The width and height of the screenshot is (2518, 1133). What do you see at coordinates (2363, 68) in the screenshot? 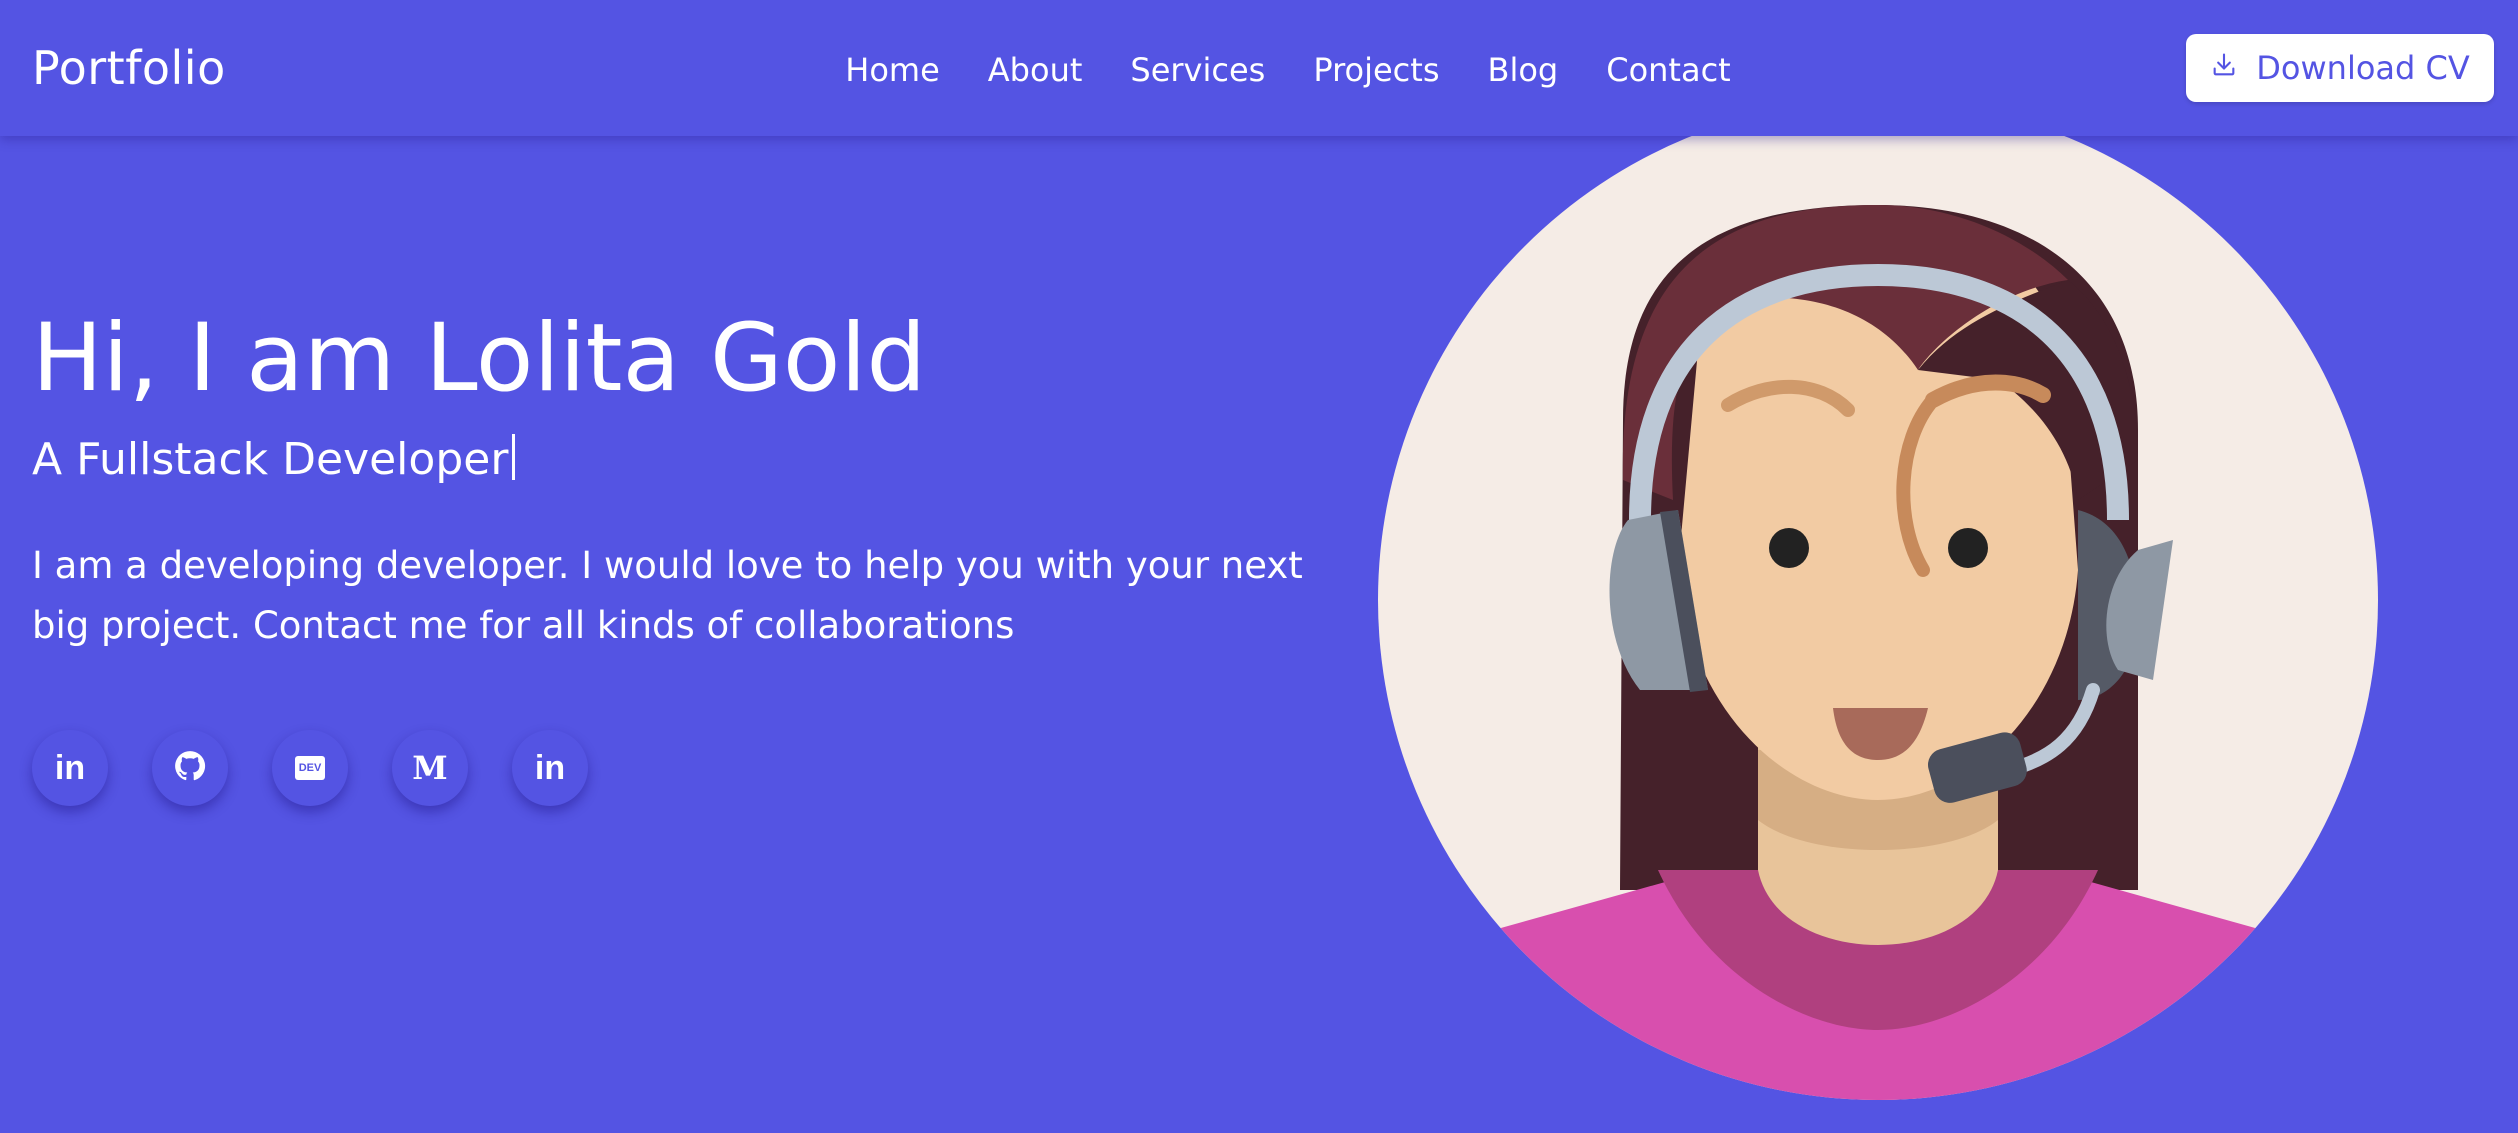
I see `download-cv-label: Download CV` at bounding box center [2363, 68].